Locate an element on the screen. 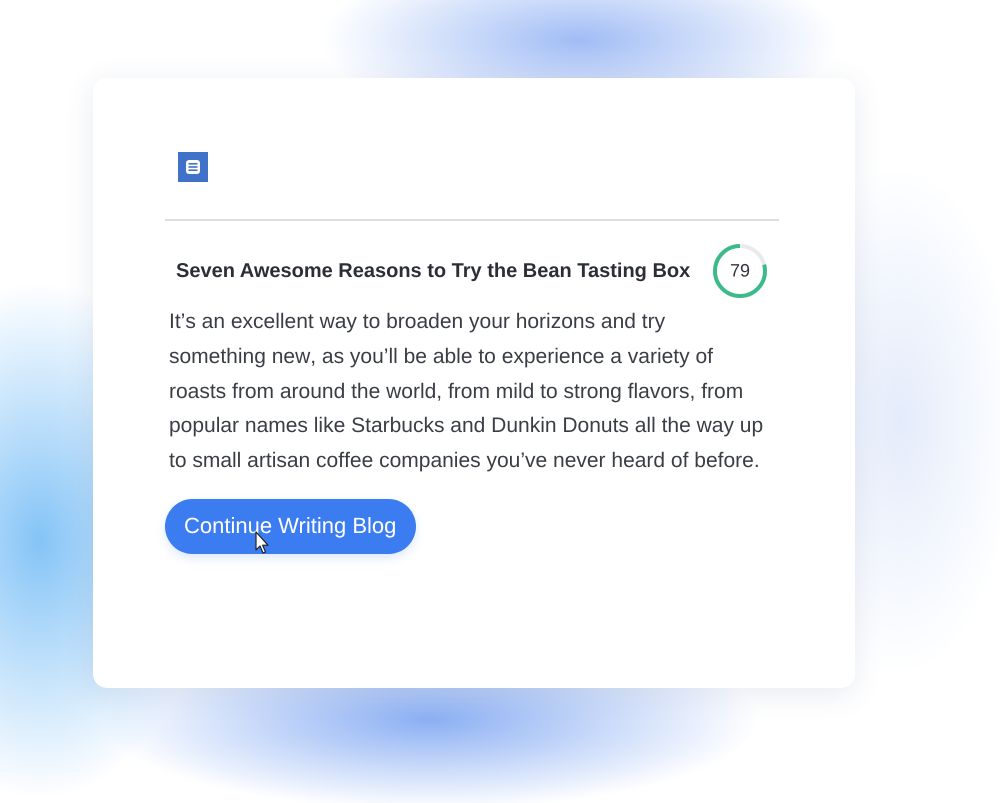  post-title: Seven Awesome Reasons to Try the Bean Tasting Box is located at coordinates (433, 271).